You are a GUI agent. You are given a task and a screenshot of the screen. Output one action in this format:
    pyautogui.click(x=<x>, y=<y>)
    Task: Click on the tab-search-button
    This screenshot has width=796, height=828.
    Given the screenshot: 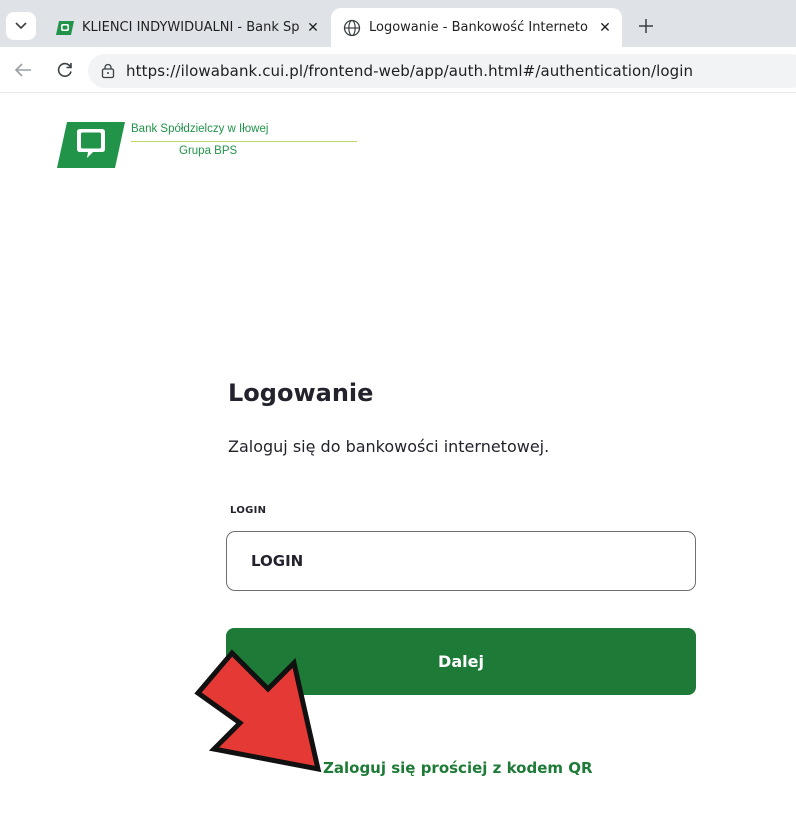 What is the action you would take?
    pyautogui.click(x=21, y=26)
    